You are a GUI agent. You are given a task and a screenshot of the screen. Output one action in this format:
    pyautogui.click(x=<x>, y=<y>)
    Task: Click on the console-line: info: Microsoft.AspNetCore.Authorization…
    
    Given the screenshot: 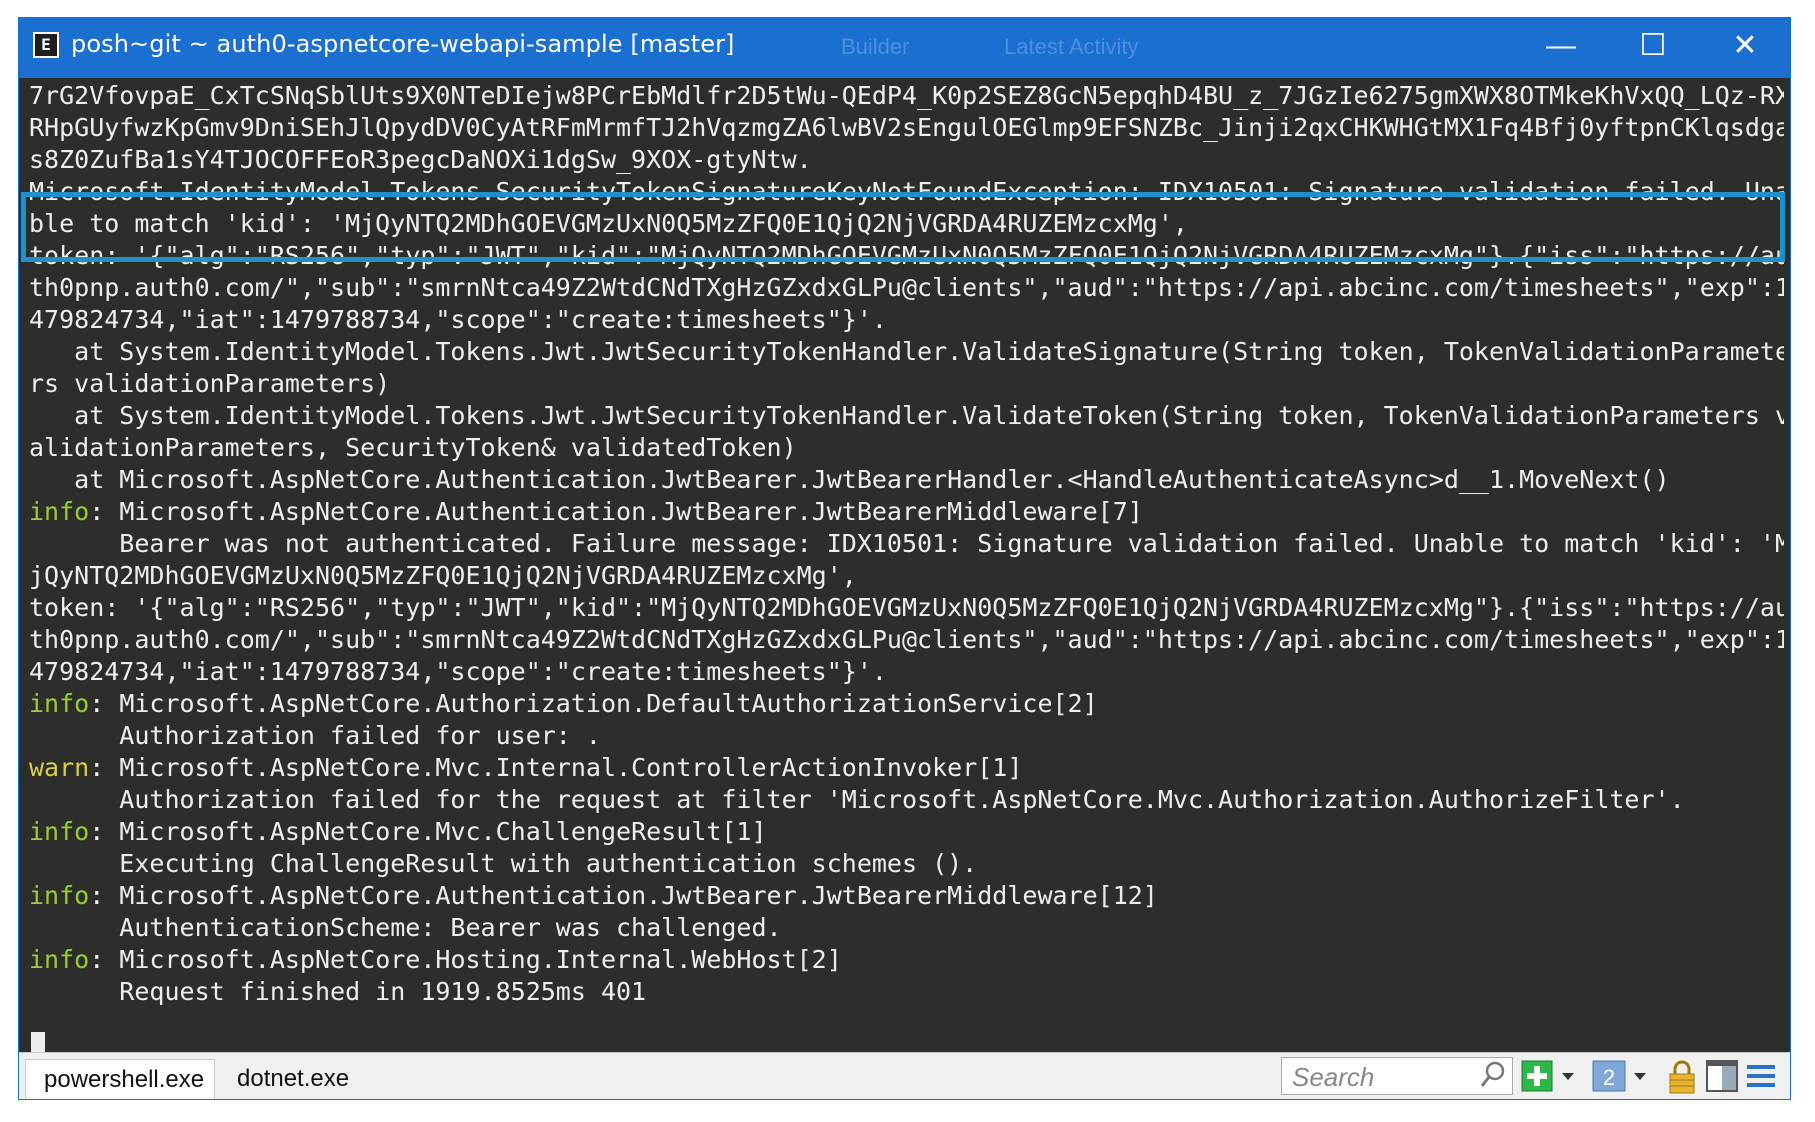 What is the action you would take?
    pyautogui.click(x=906, y=704)
    